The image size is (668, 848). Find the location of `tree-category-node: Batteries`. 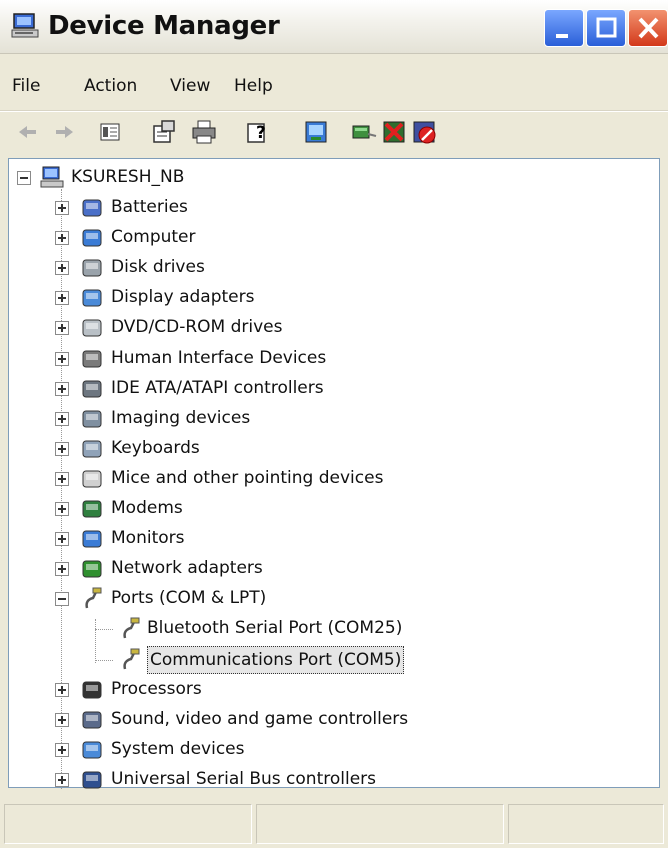

tree-category-node: Batteries is located at coordinates (289, 208).